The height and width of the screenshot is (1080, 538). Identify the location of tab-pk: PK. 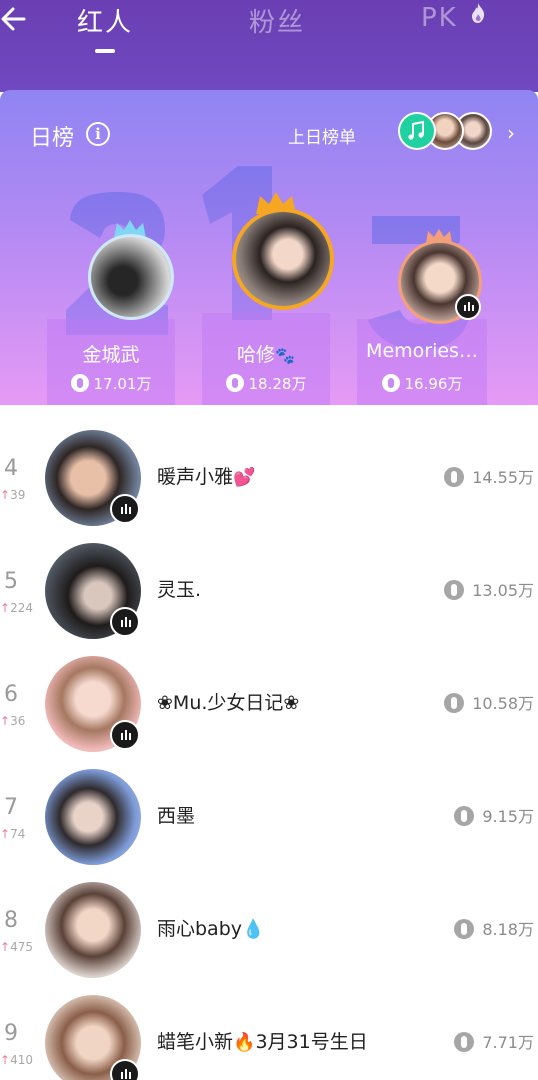
(453, 17).